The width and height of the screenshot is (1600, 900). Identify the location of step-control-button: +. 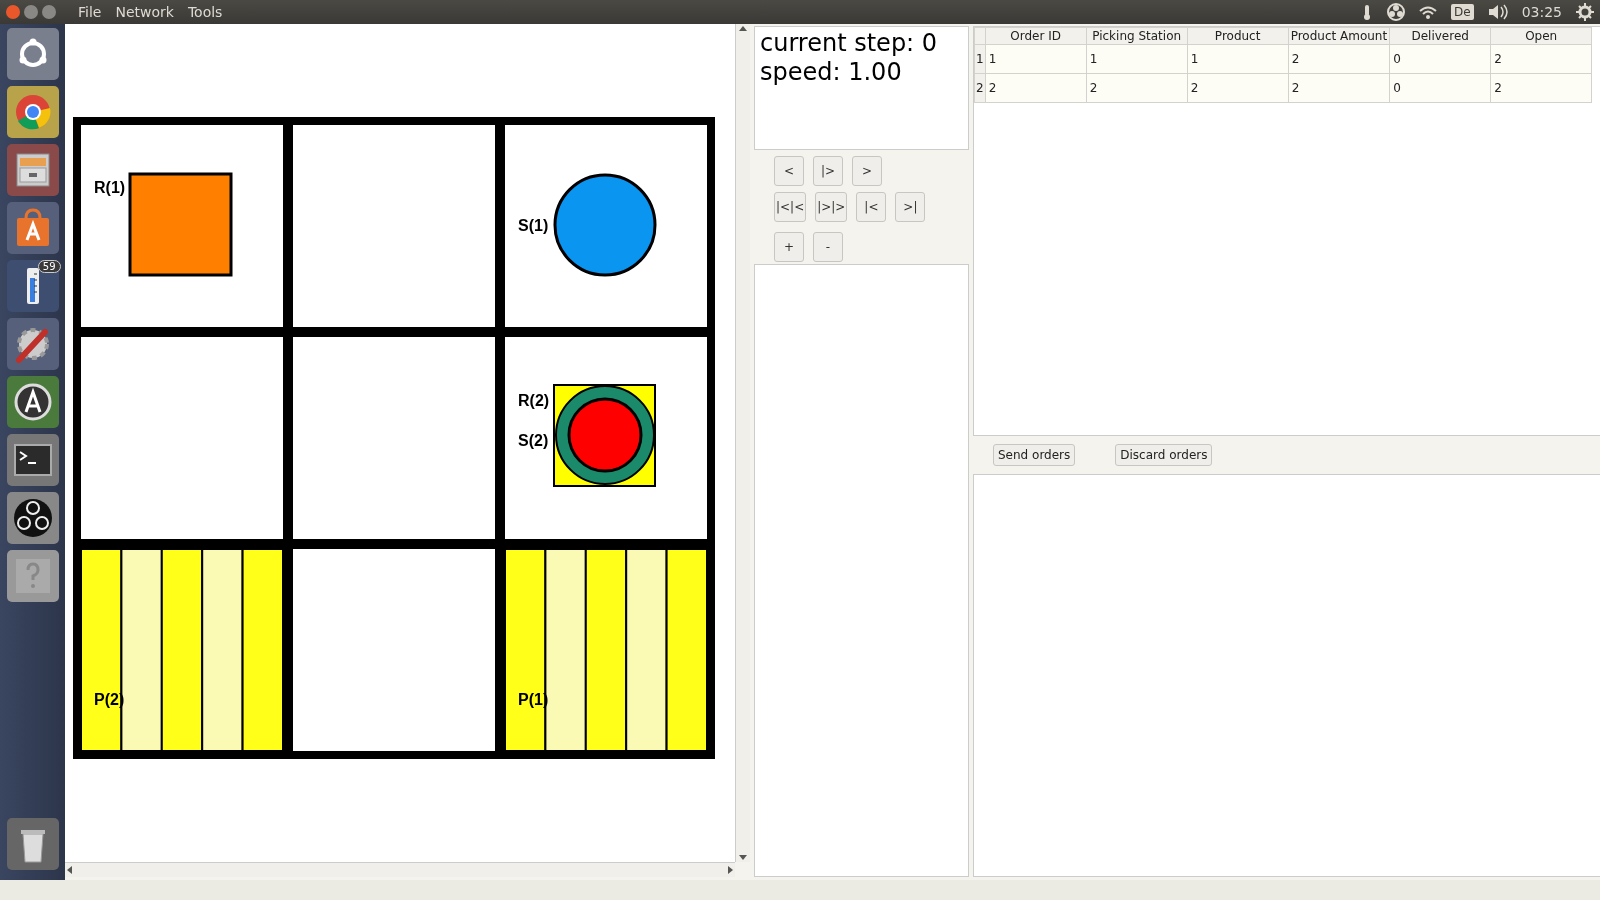
(789, 247).